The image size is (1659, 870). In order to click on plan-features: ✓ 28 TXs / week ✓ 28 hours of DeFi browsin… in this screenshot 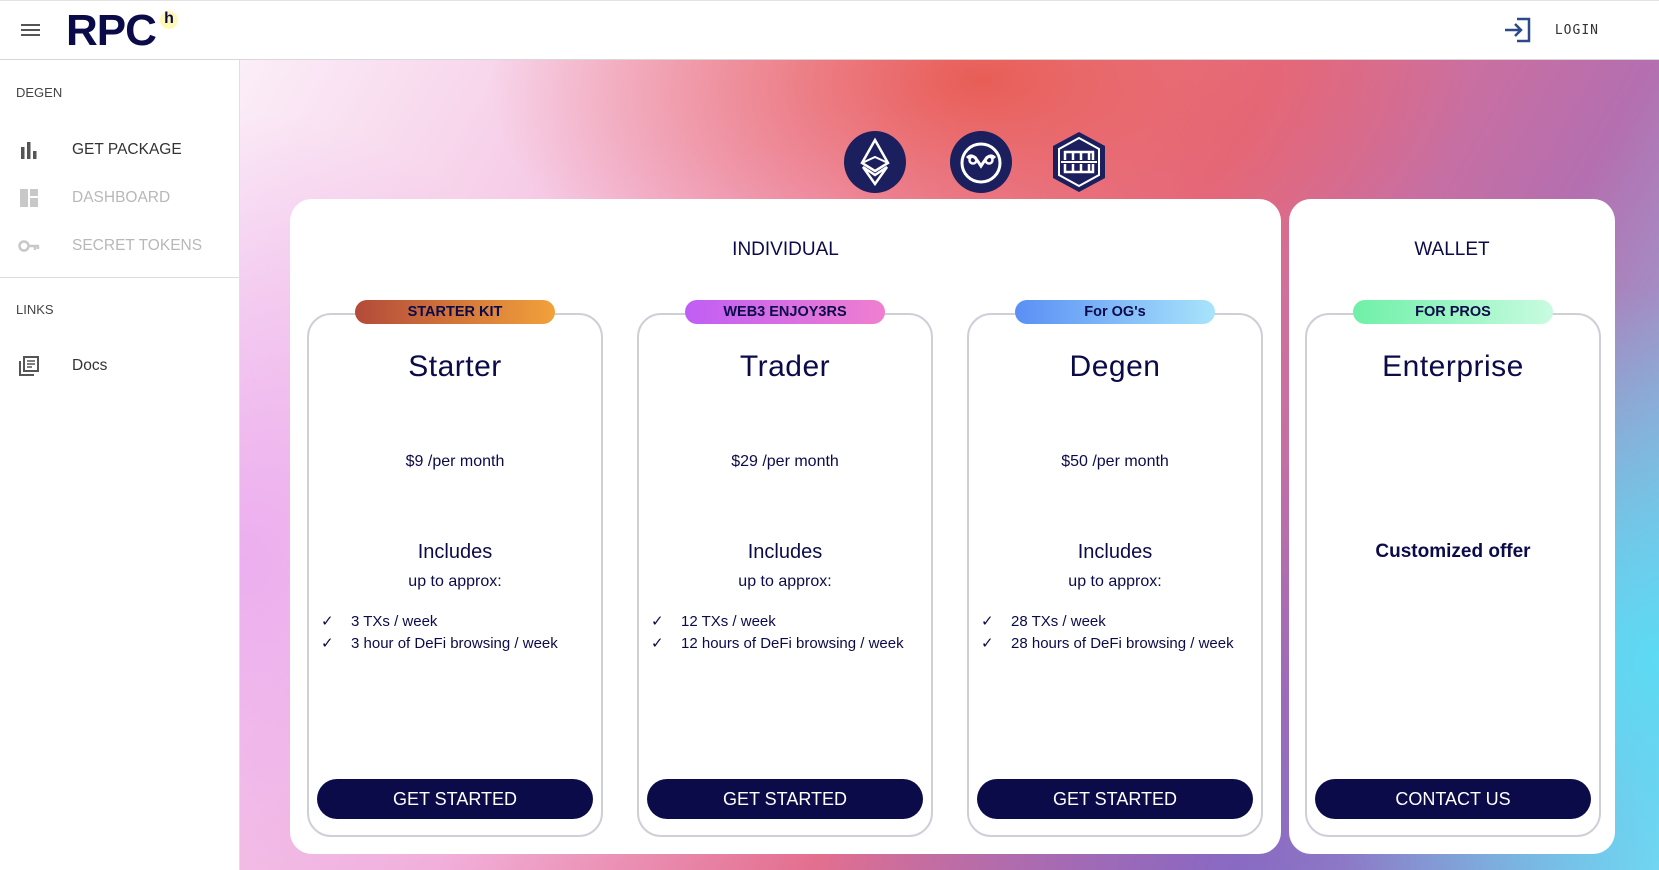, I will do `click(1118, 632)`.